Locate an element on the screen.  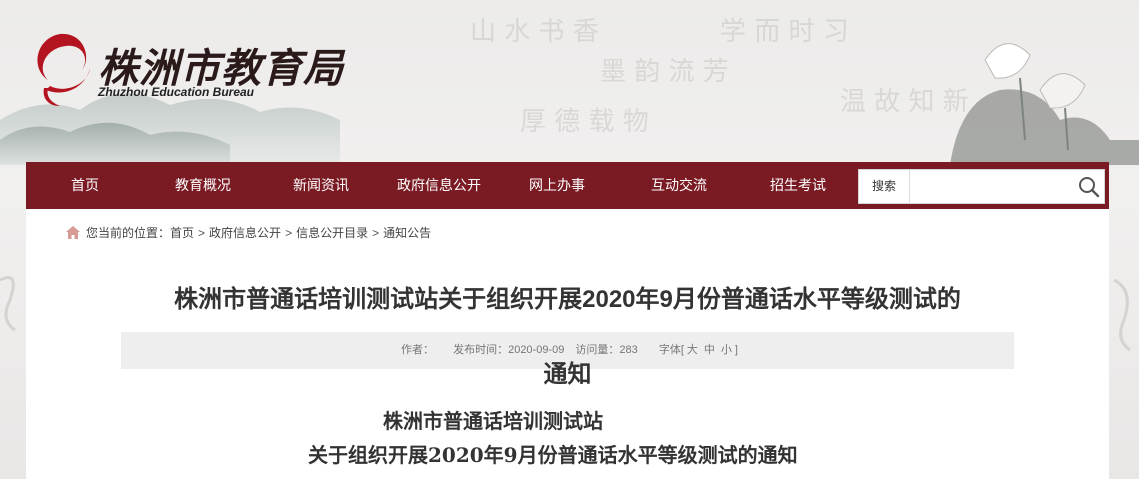
nav-item-interaction: 互动交流 is located at coordinates (679, 185).